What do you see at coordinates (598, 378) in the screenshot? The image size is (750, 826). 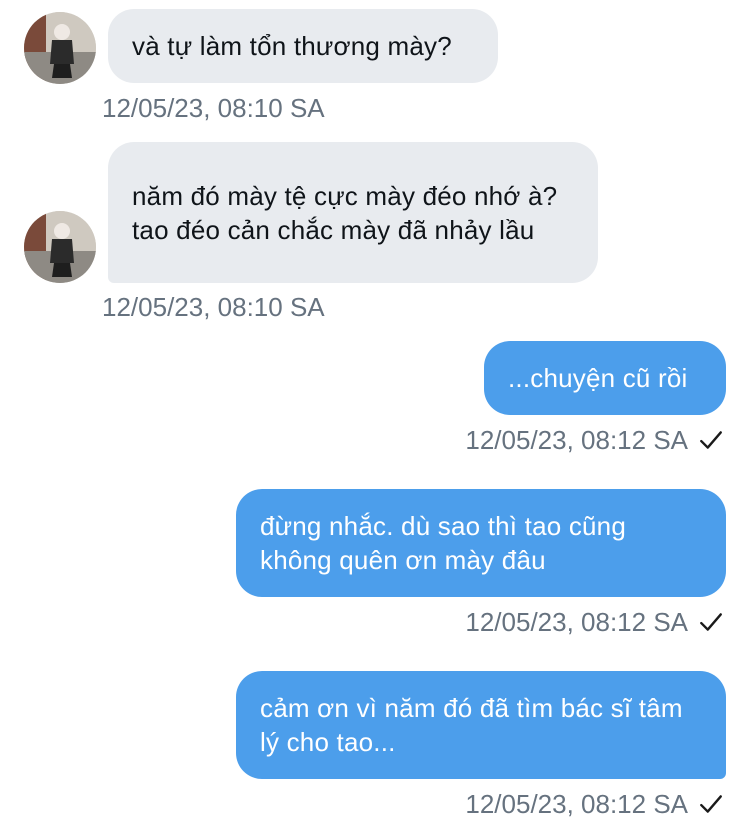 I see `message-text: ...chuyện cũ rồi` at bounding box center [598, 378].